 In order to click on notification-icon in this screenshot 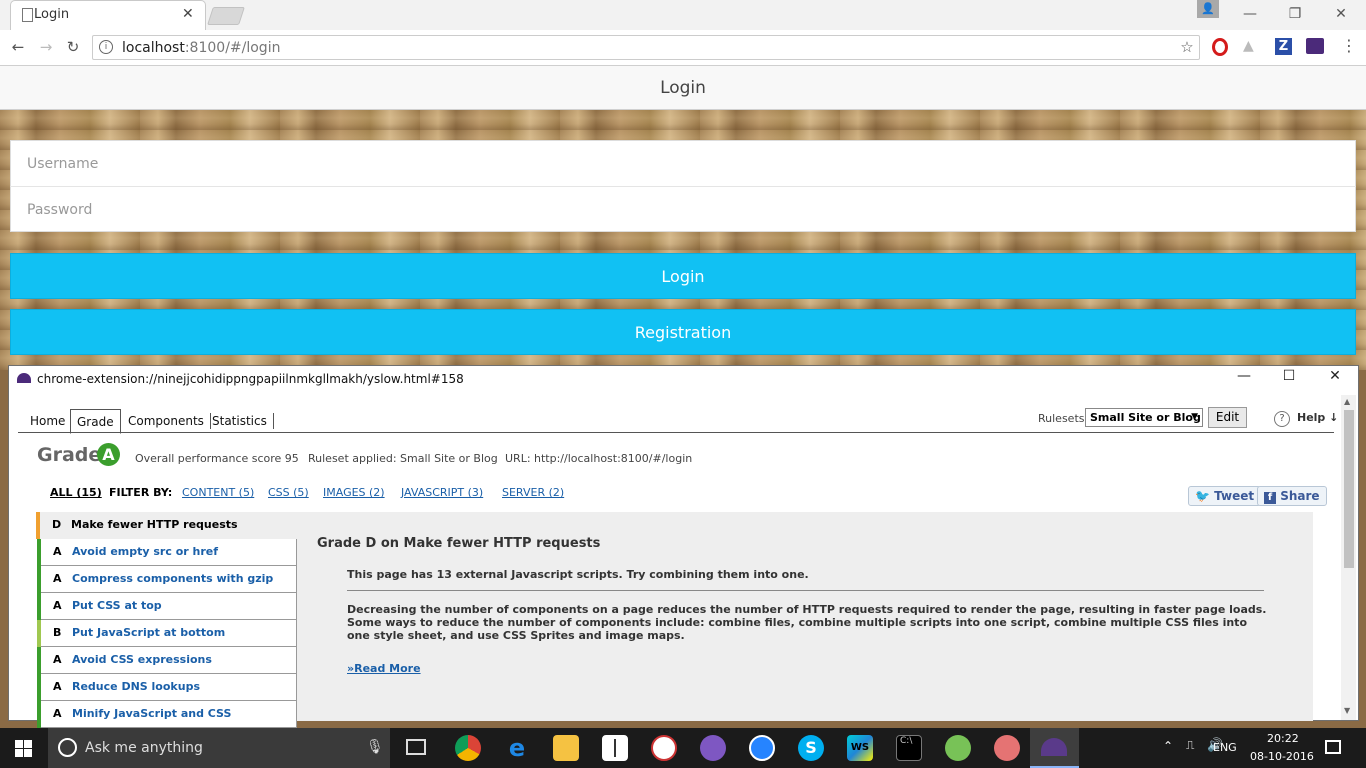, I will do `click(1333, 747)`.